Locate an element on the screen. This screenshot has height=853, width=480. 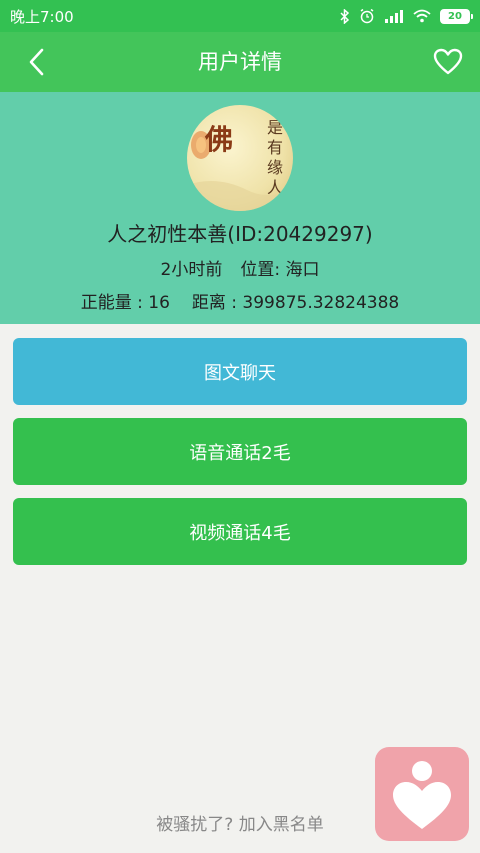
battery-level: 20 is located at coordinates (455, 16).